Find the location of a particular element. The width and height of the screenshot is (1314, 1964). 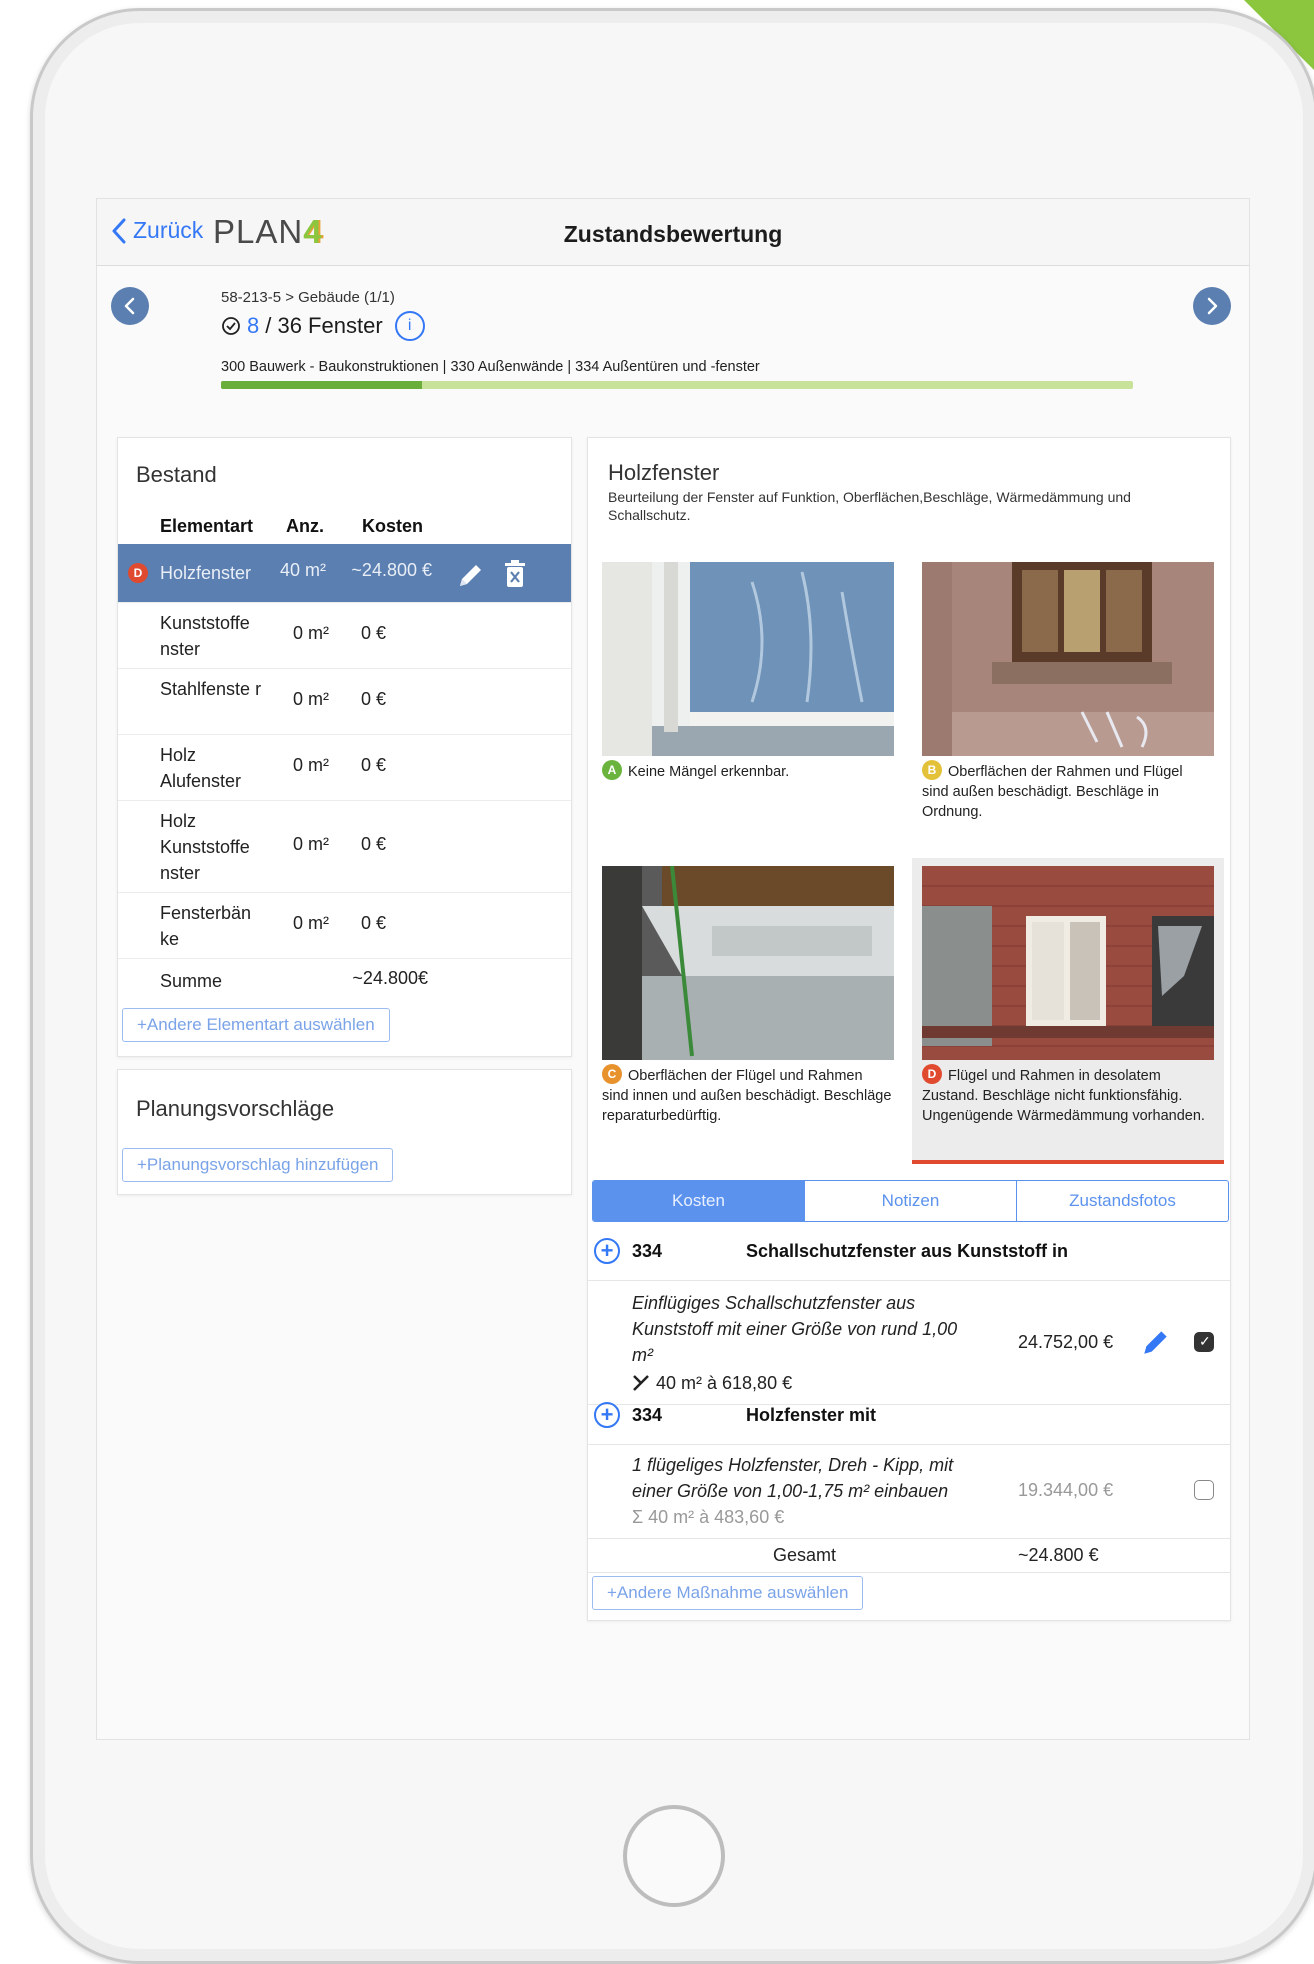

column-header: Anz. is located at coordinates (305, 526).